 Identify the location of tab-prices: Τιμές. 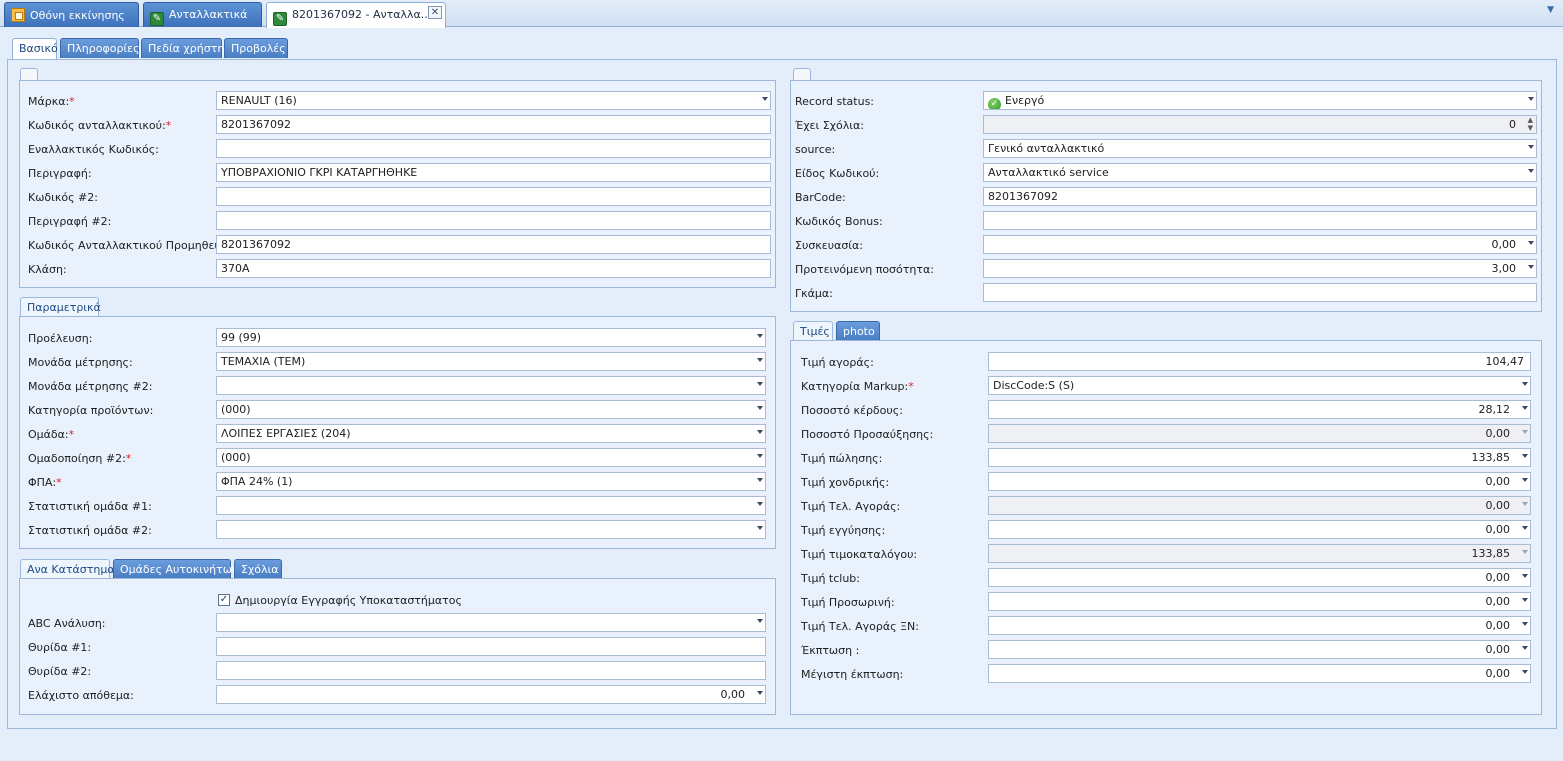
(813, 331).